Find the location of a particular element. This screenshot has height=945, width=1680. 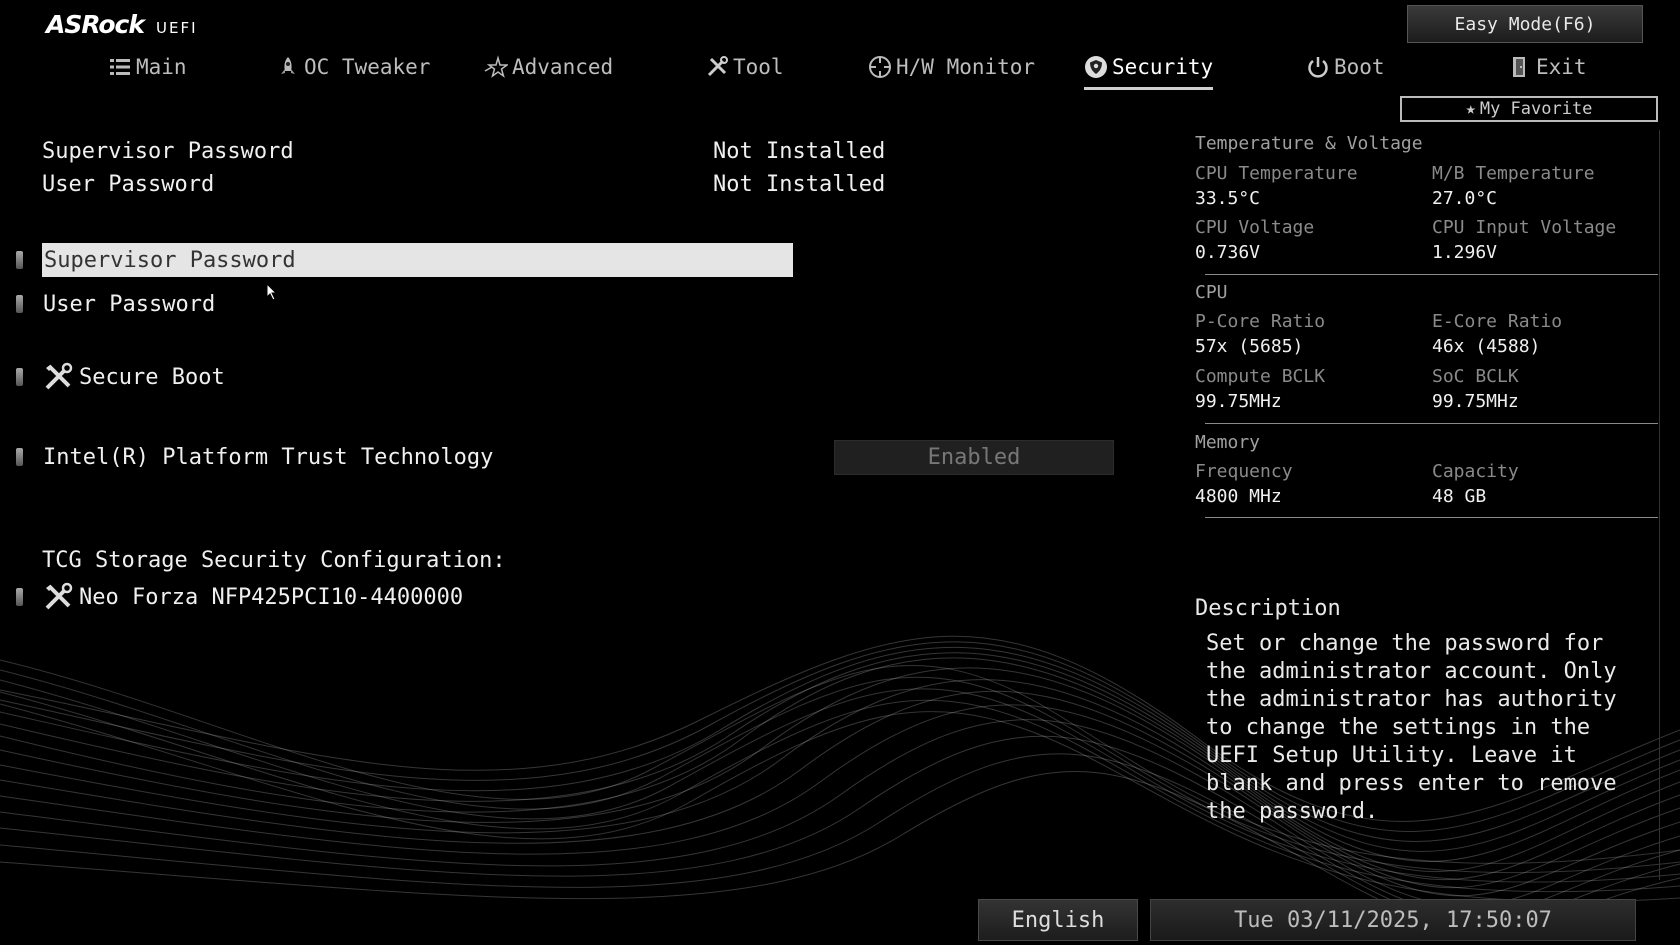

rocket-icon is located at coordinates (288, 65).